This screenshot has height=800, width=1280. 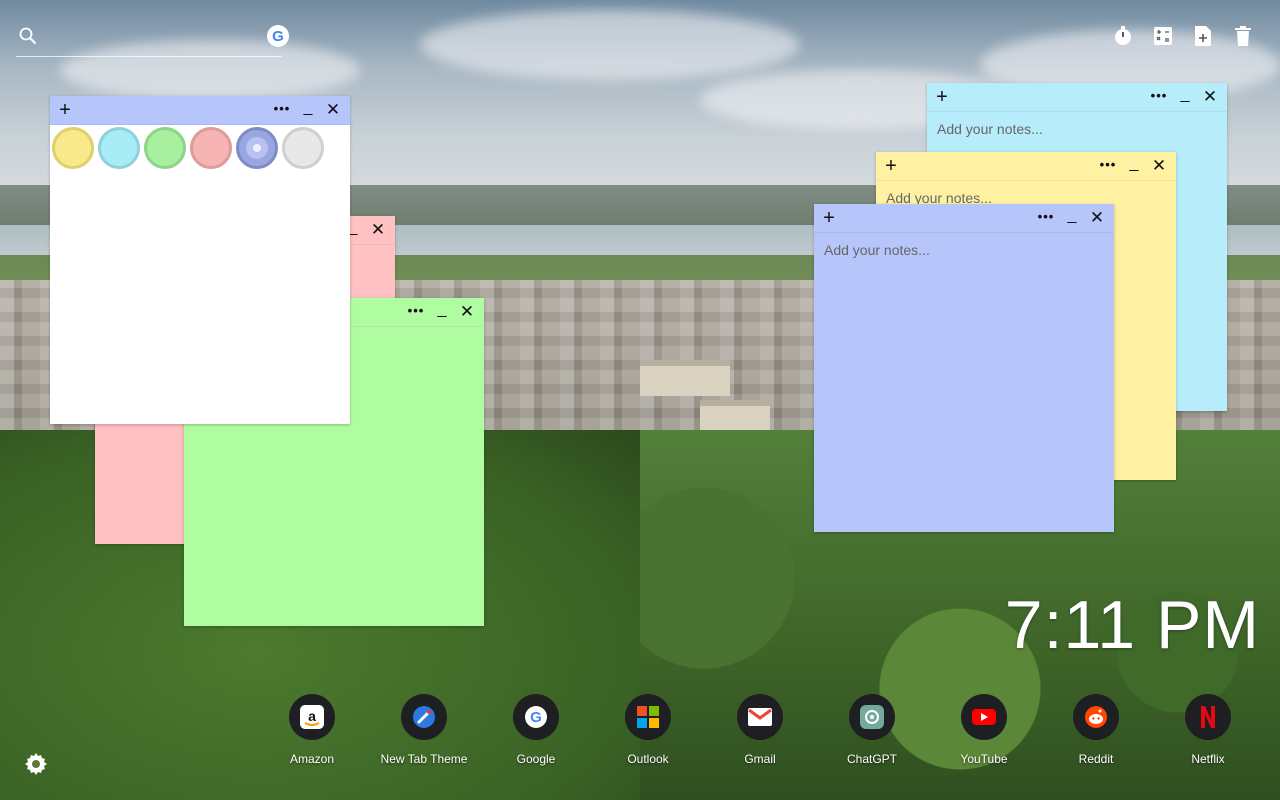 I want to click on color-swatch-green, so click(x=165, y=148).